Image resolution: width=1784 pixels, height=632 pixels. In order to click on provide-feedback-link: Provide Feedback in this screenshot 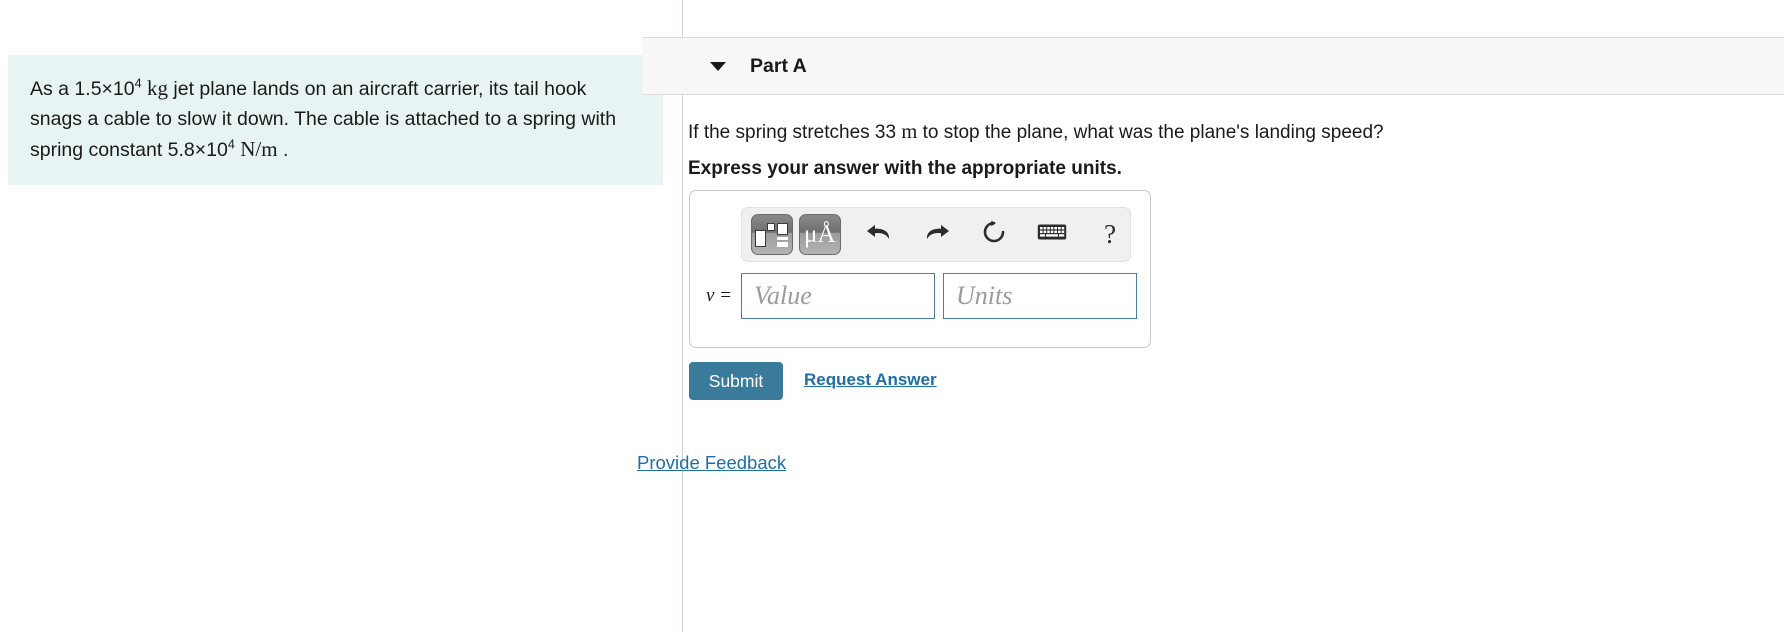, I will do `click(711, 463)`.